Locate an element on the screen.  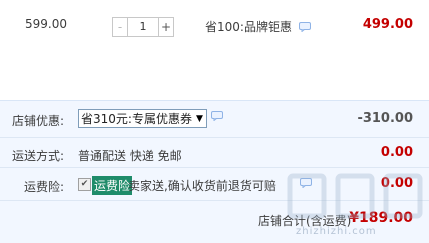
item-subtotal: 499.00 is located at coordinates (387, 24).